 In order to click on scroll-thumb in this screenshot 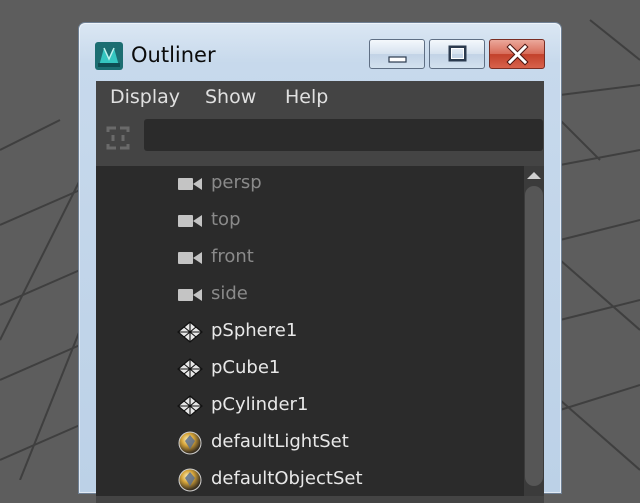, I will do `click(534, 336)`.